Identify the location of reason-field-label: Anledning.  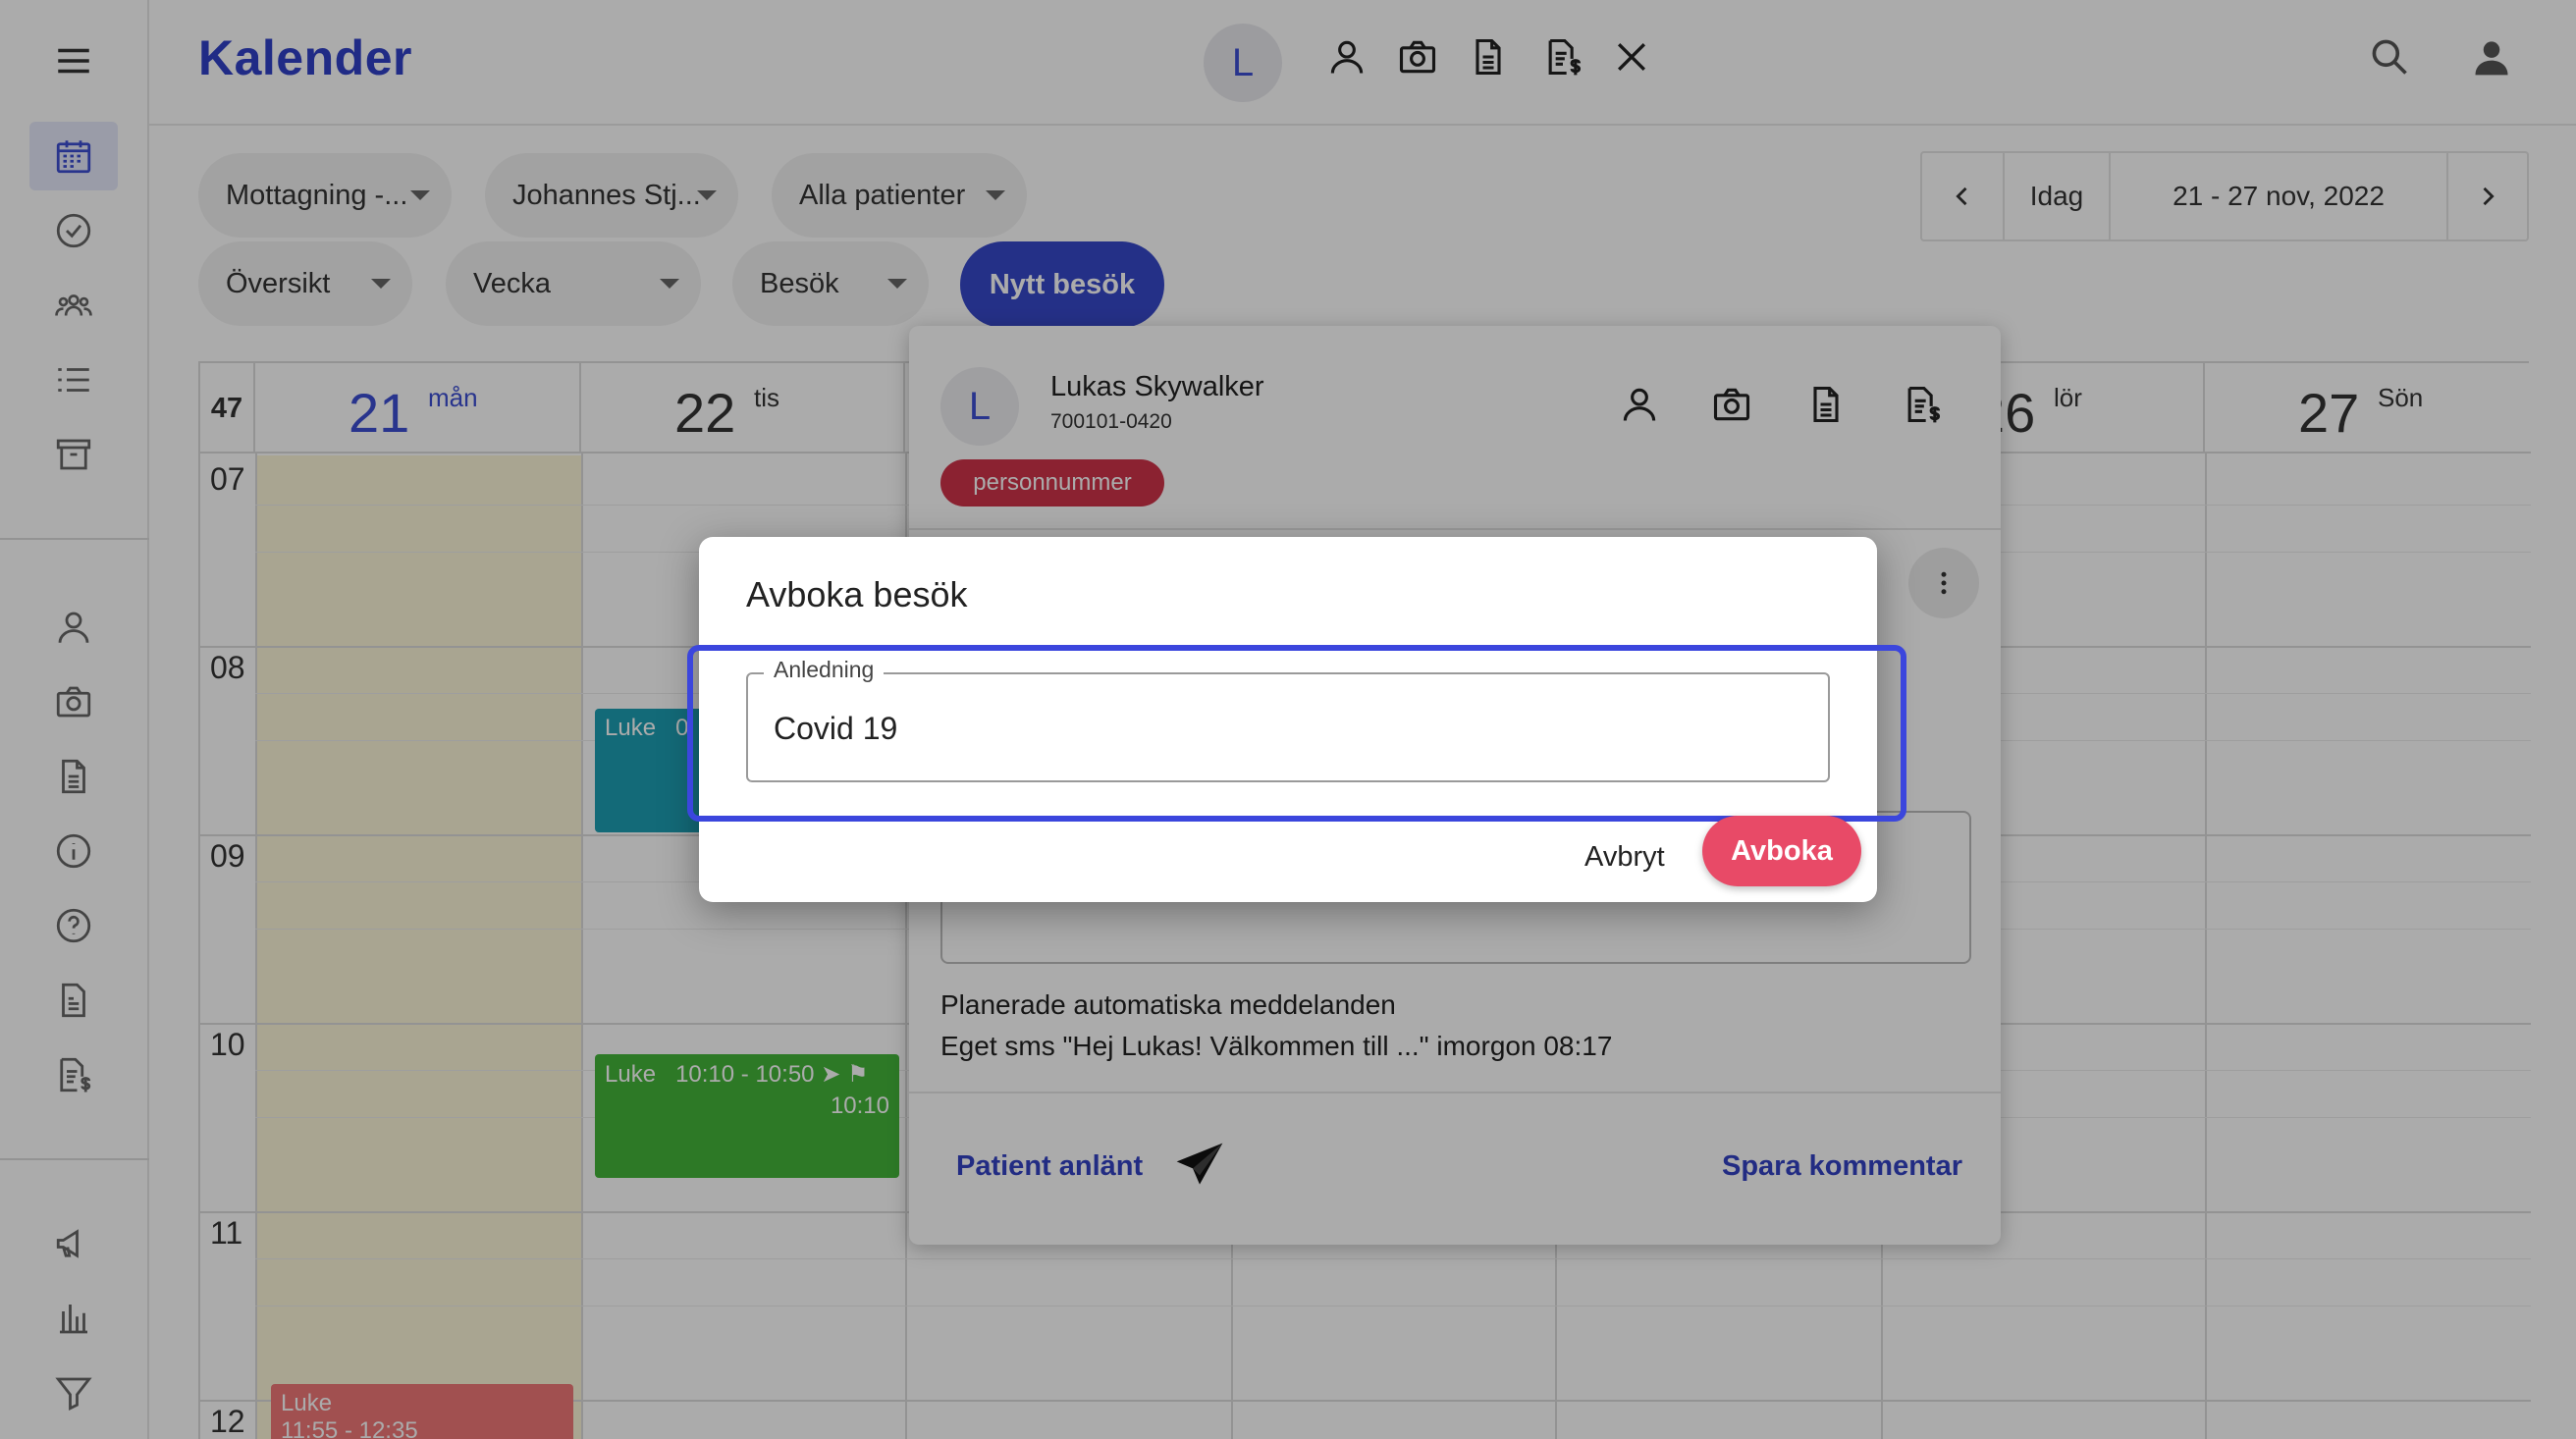
(824, 670).